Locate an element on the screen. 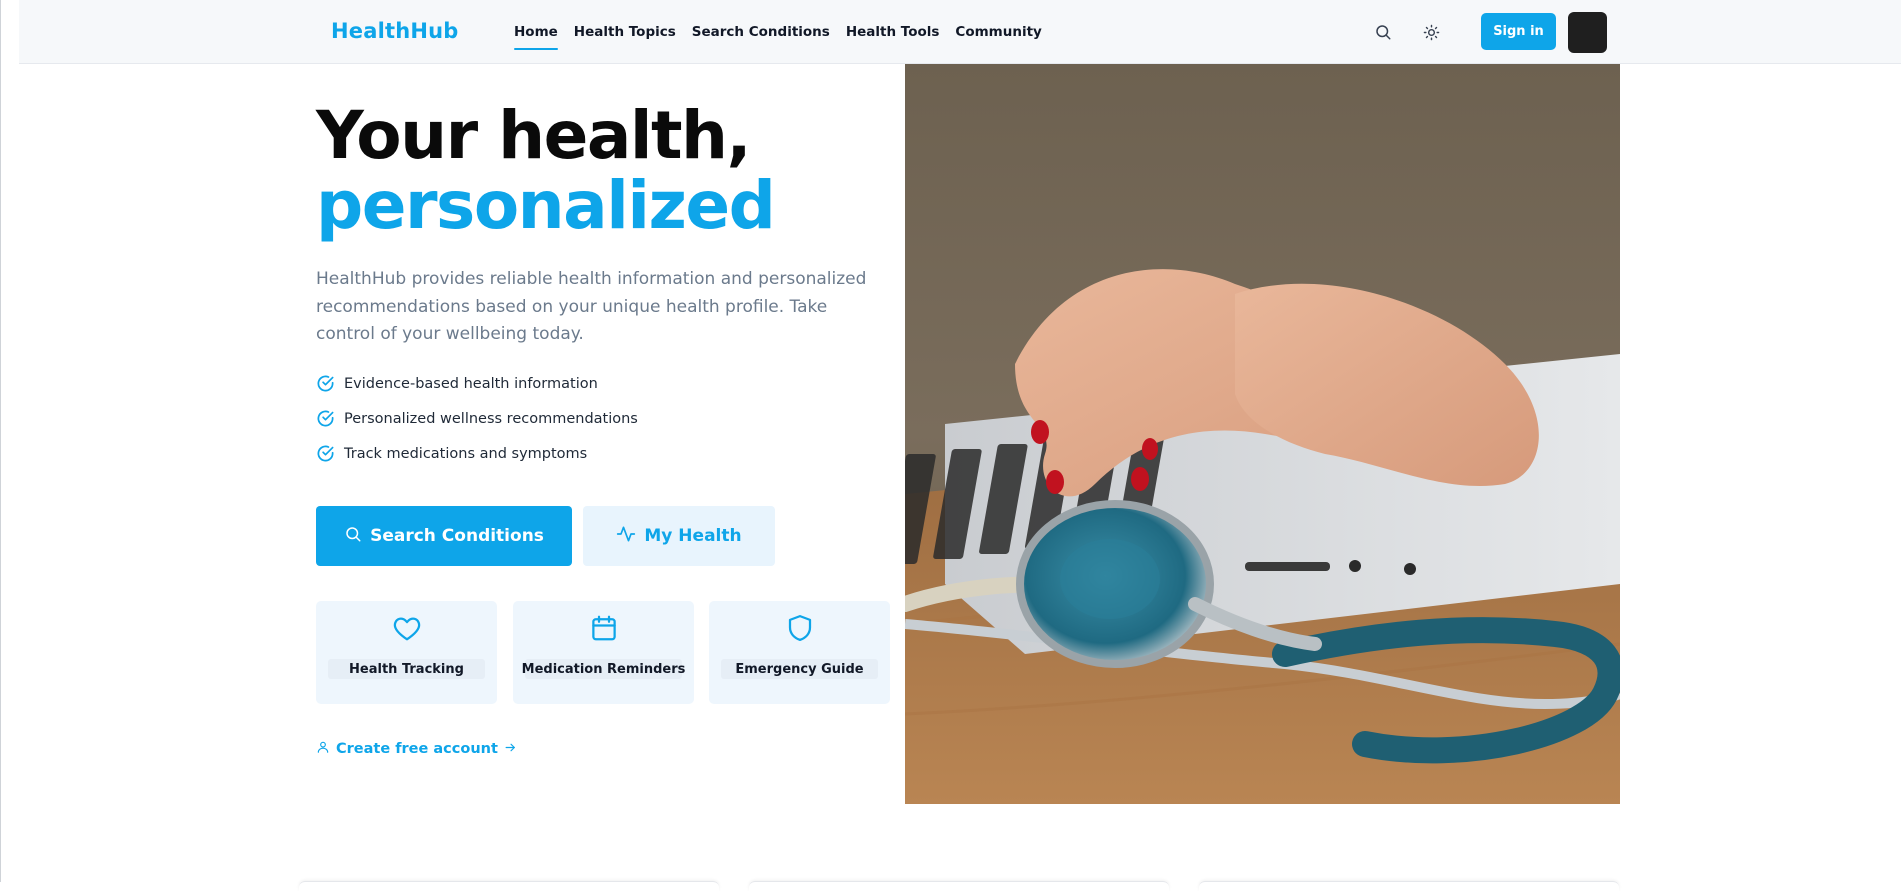 This screenshot has width=1901, height=891. calendar-icon is located at coordinates (604, 628).